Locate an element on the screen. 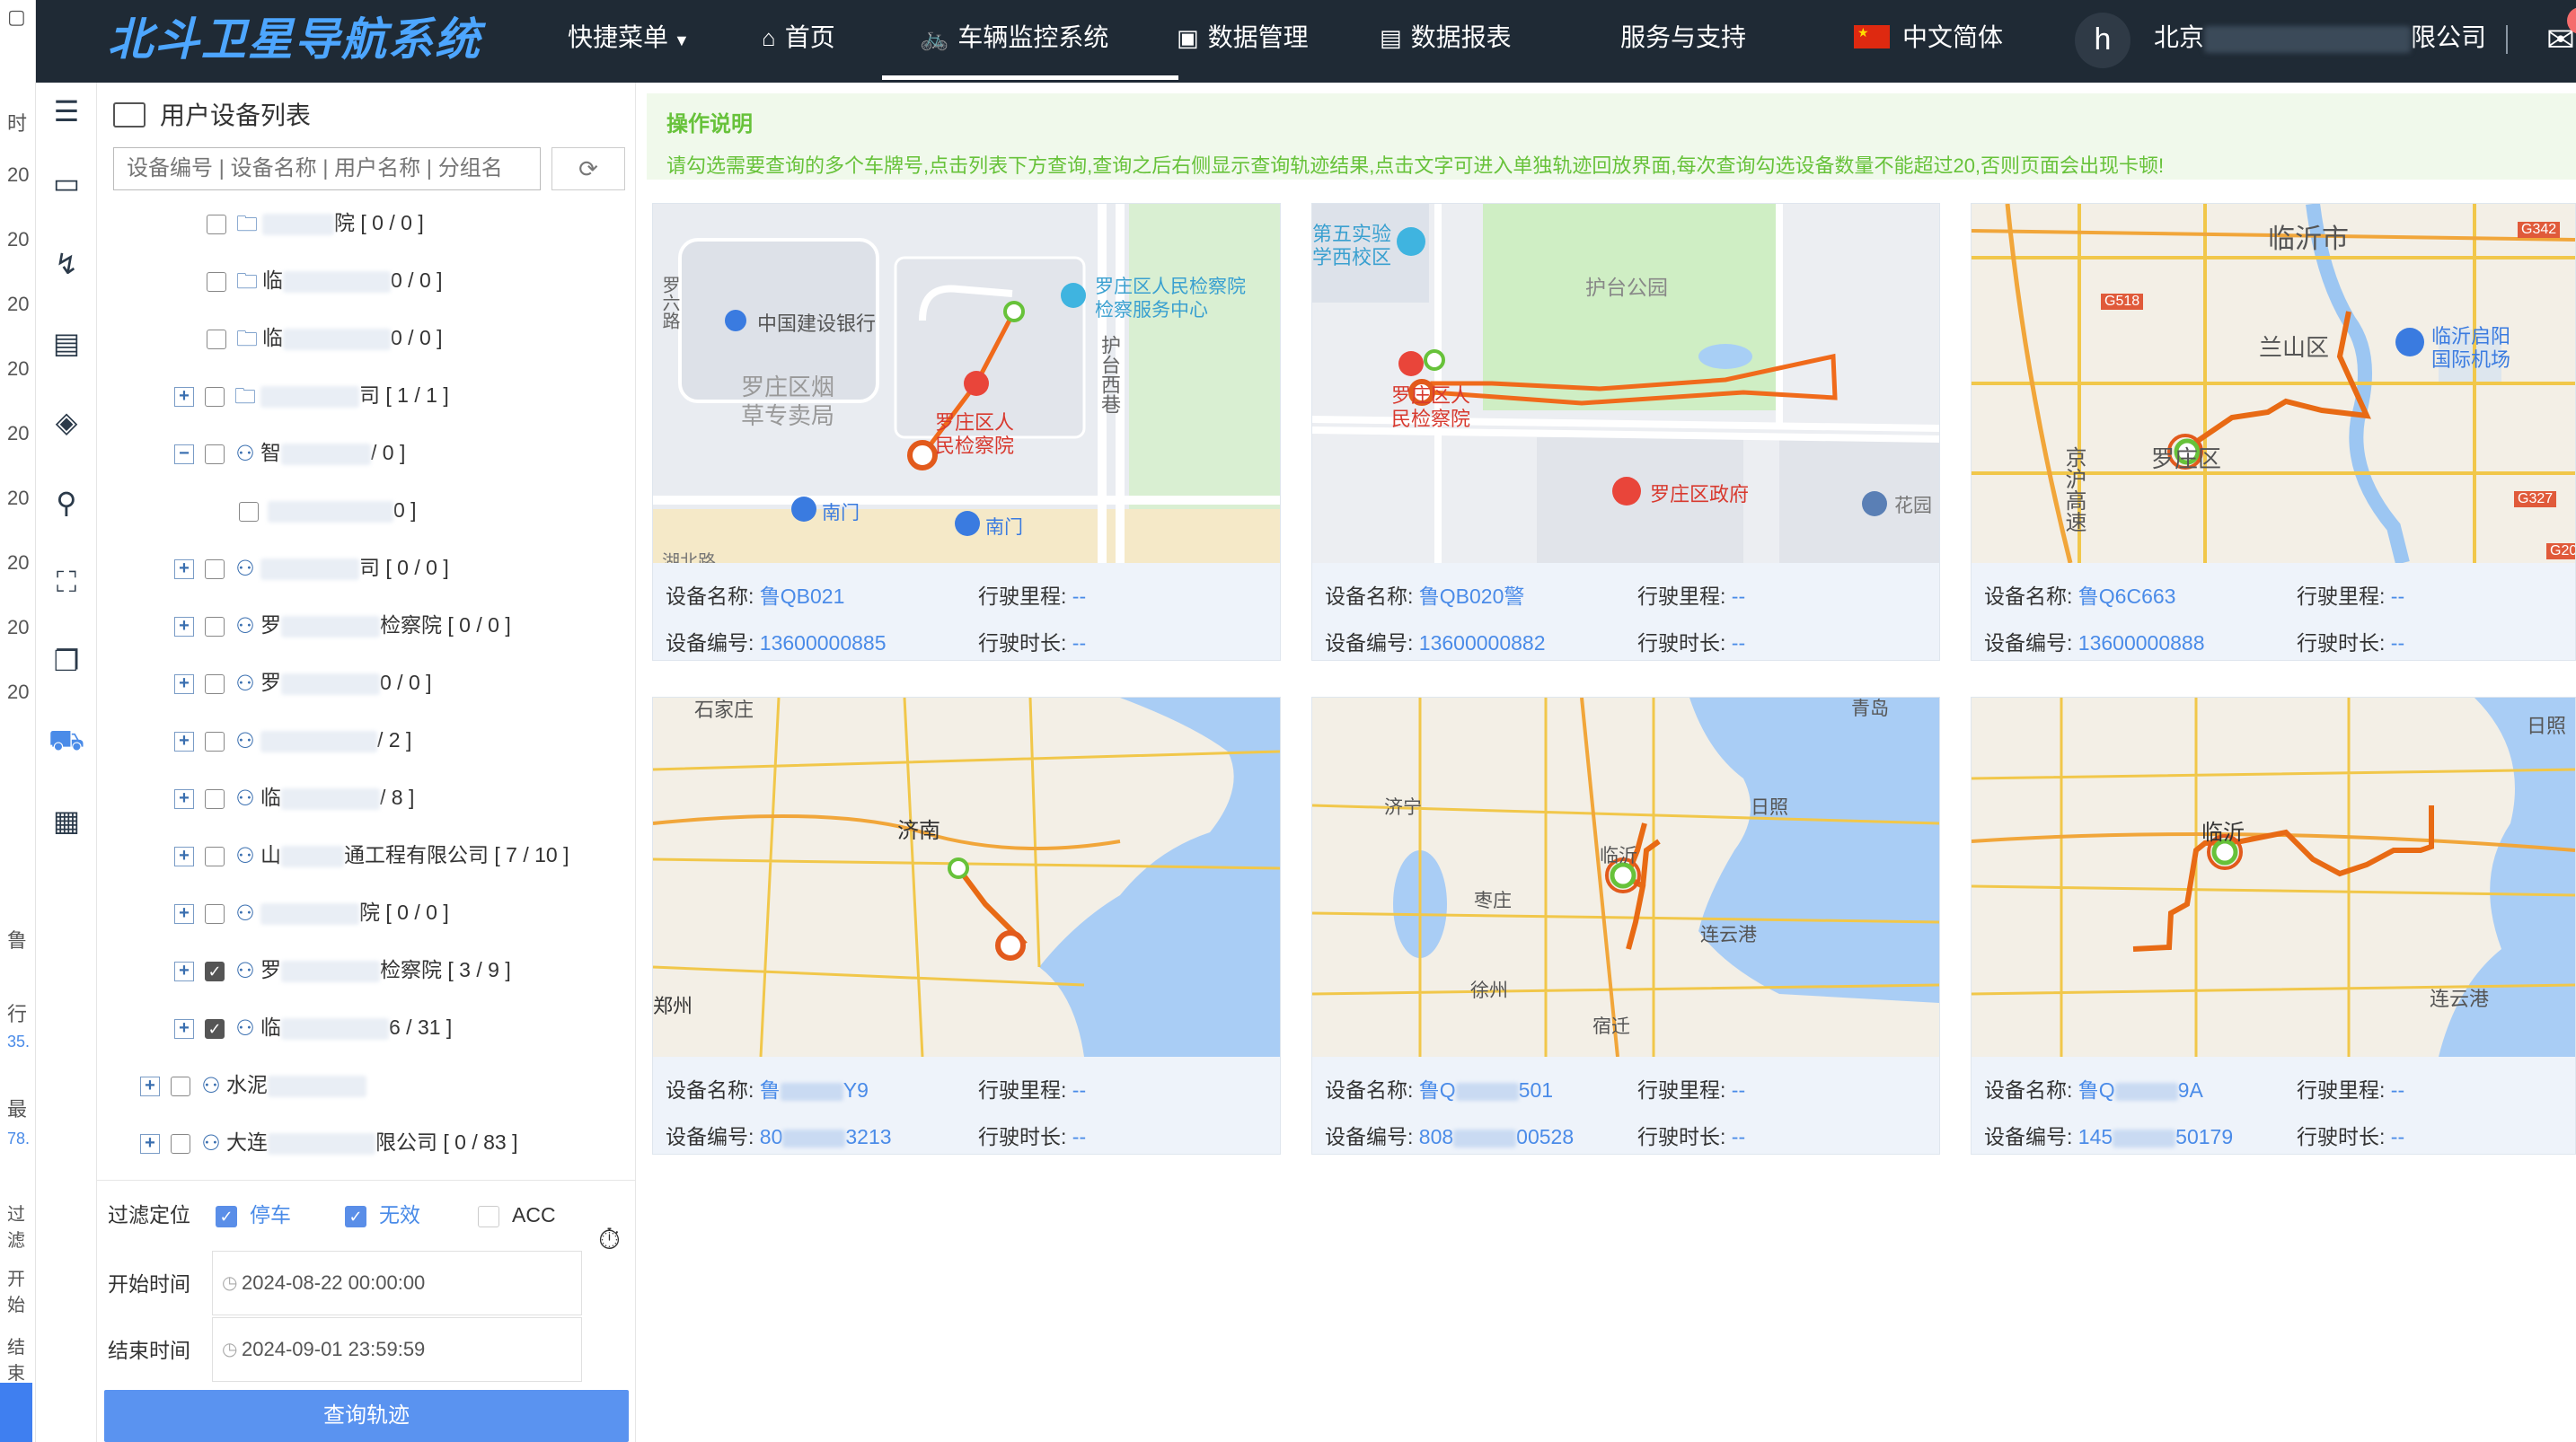 The height and width of the screenshot is (1442, 2576). route-icon: ⚲ is located at coordinates (66, 503).